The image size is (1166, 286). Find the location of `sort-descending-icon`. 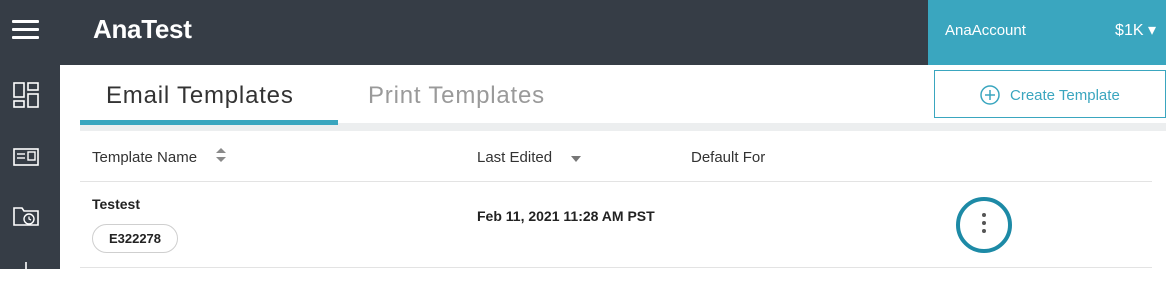

sort-descending-icon is located at coordinates (576, 159).